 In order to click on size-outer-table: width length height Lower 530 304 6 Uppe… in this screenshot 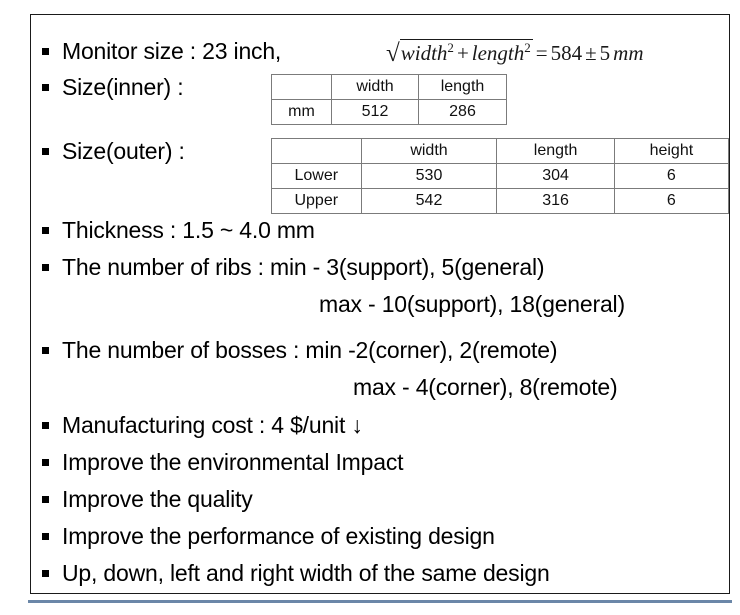, I will do `click(500, 176)`.